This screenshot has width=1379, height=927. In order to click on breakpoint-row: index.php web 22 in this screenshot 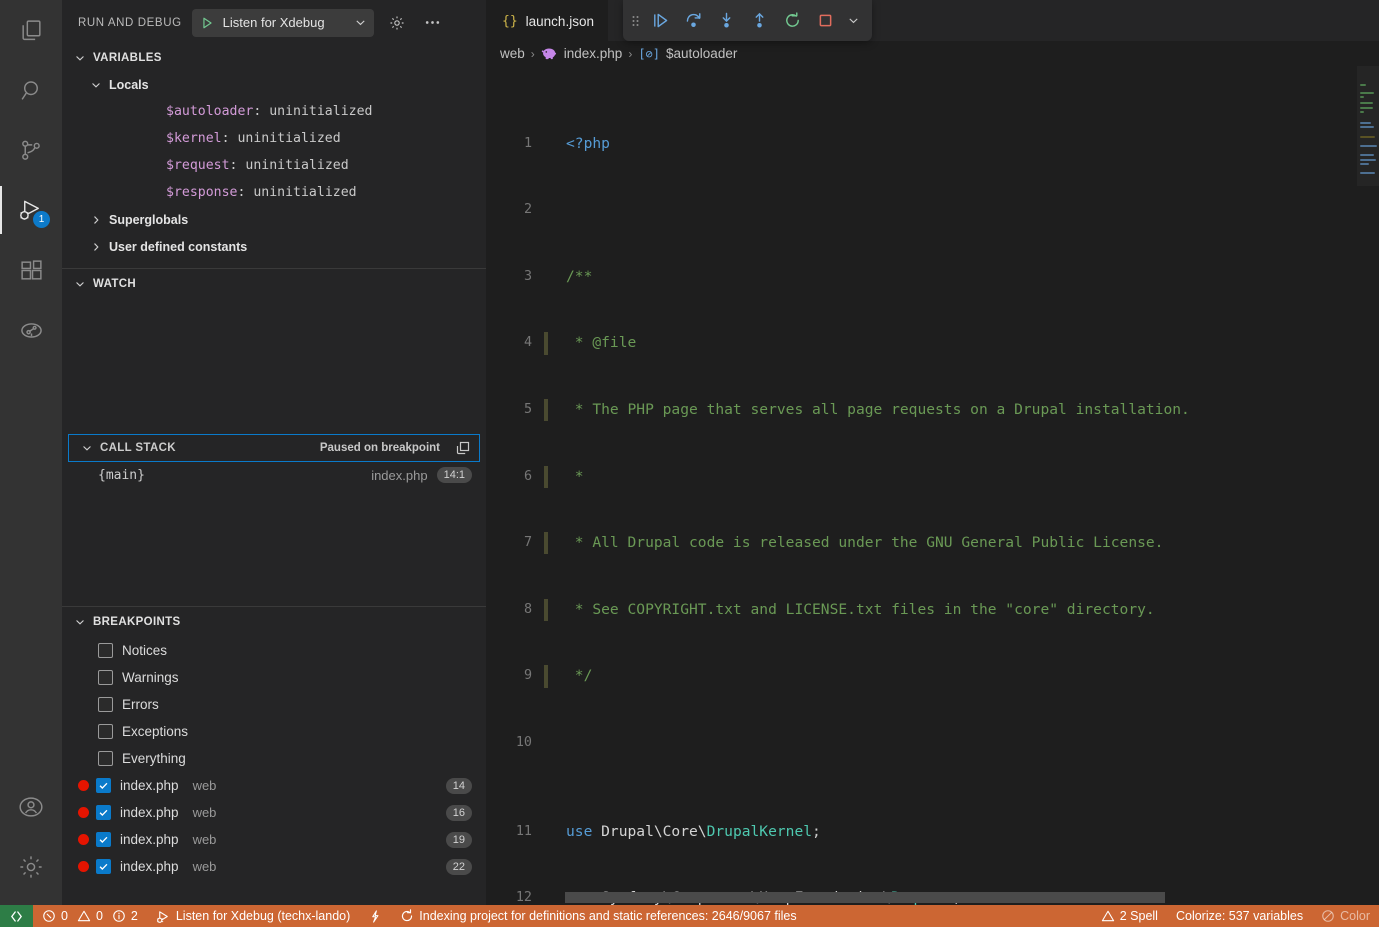, I will do `click(274, 866)`.